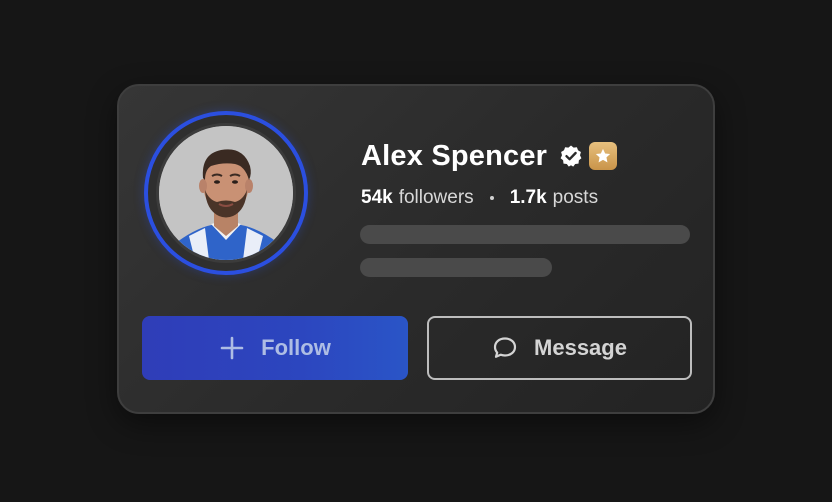 The width and height of the screenshot is (832, 502). I want to click on avatar-ring, so click(226, 193).